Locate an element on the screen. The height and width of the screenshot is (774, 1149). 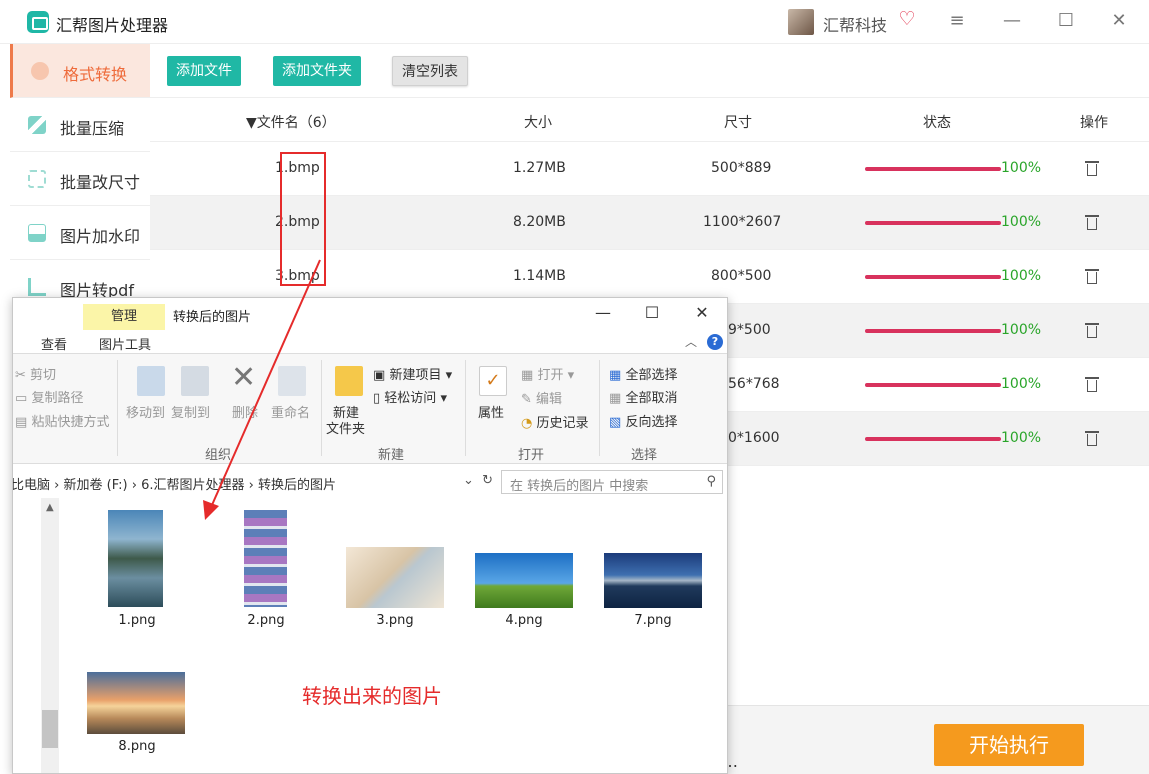
file-name: 3.png is located at coordinates (395, 620).